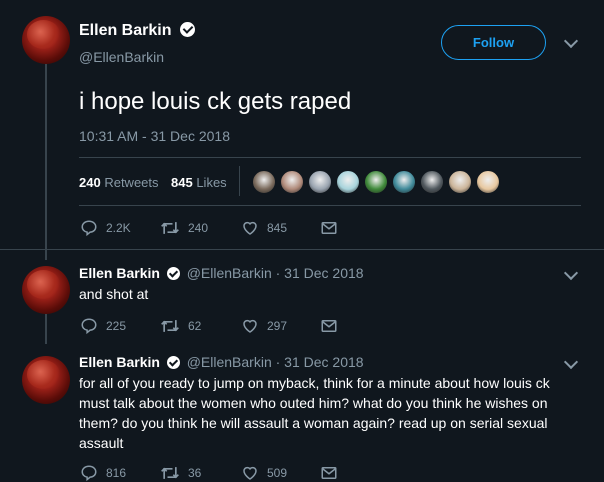  I want to click on reply-text: and shot at, so click(114, 294).